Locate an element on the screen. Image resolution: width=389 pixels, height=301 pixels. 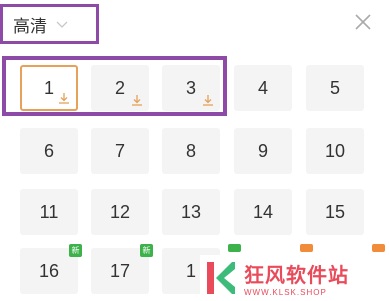
episode-item-17: 17 新 is located at coordinates (122, 269).